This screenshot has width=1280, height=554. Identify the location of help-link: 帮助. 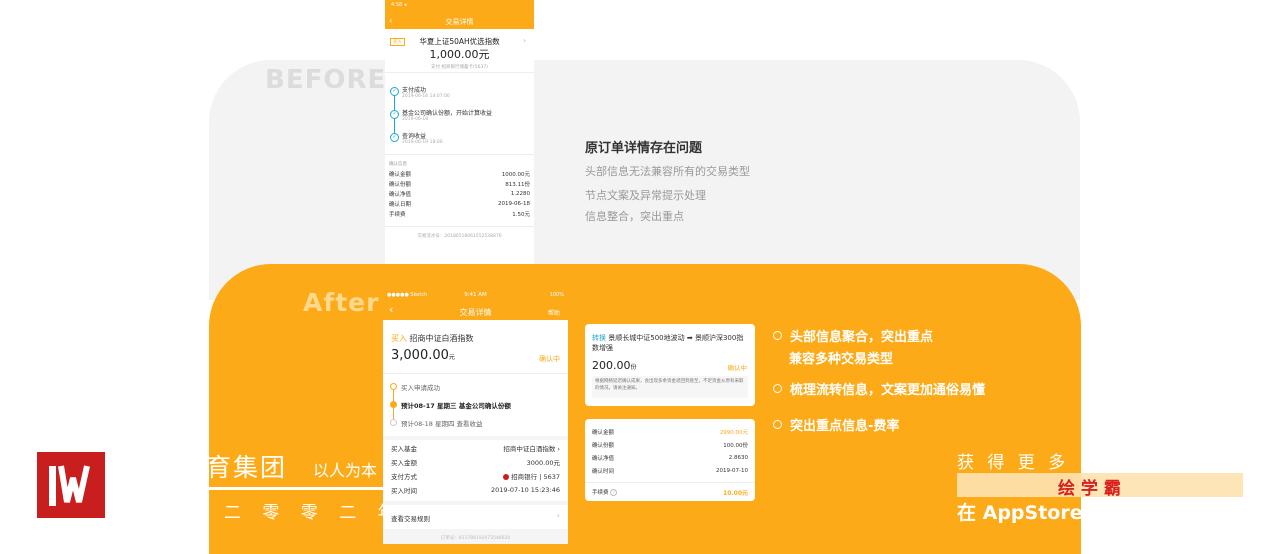
(554, 312).